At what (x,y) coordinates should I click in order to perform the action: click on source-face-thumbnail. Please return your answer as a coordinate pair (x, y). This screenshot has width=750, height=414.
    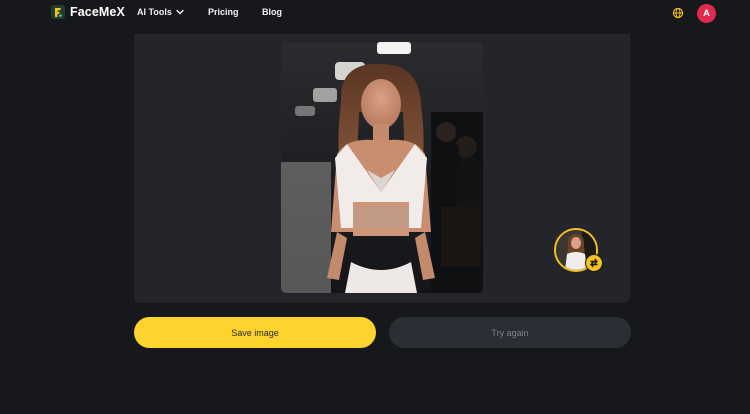
    Looking at the image, I should click on (578, 250).